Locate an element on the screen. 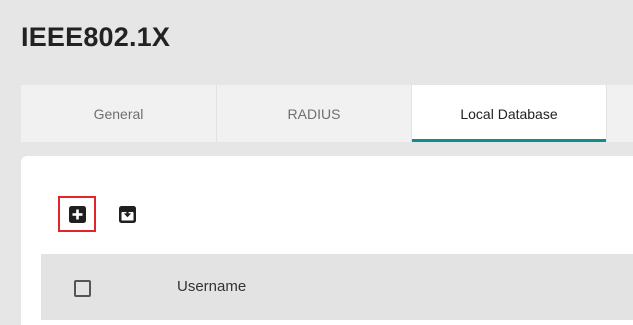 Image resolution: width=633 pixels, height=325 pixels. column-header-username: Username is located at coordinates (211, 286).